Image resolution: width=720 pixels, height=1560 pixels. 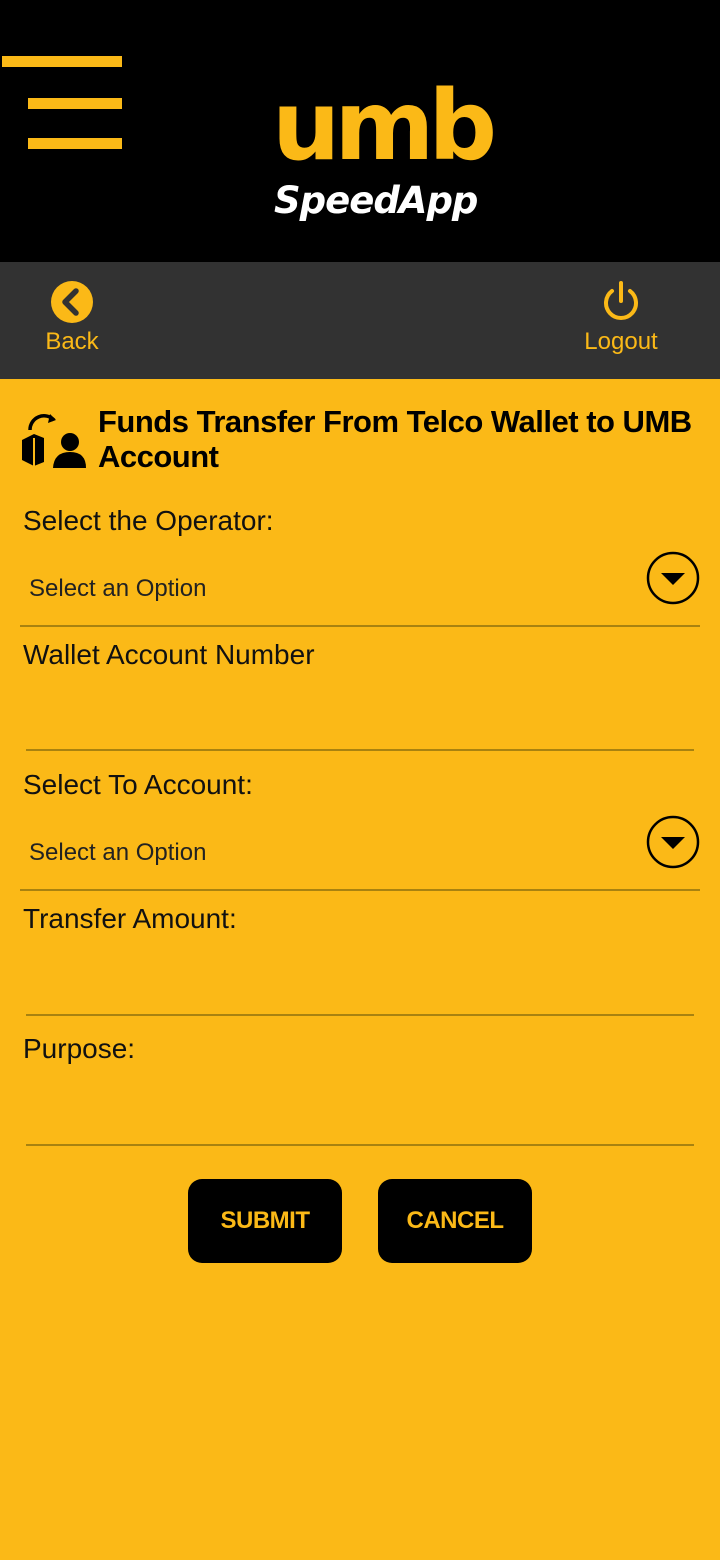 What do you see at coordinates (148, 520) in the screenshot?
I see `operator-label: Select the Operator:` at bounding box center [148, 520].